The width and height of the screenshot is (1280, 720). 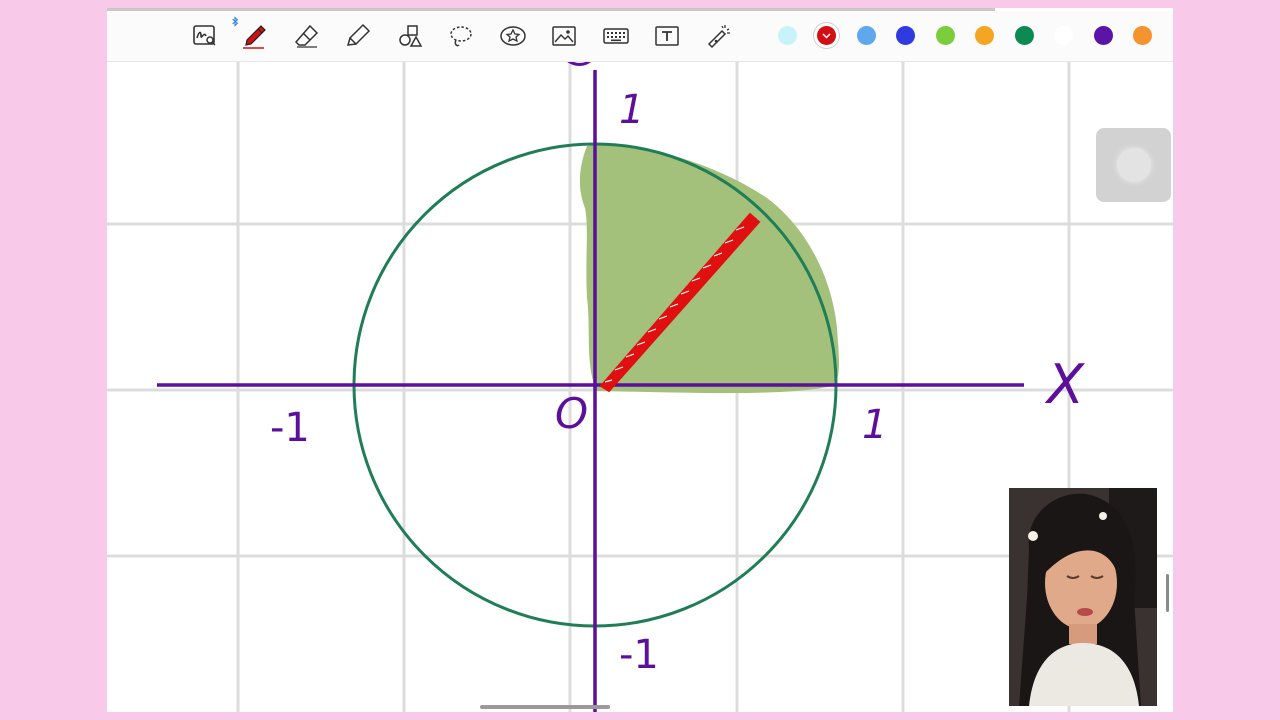 I want to click on label-x-left: -1, so click(x=290, y=428).